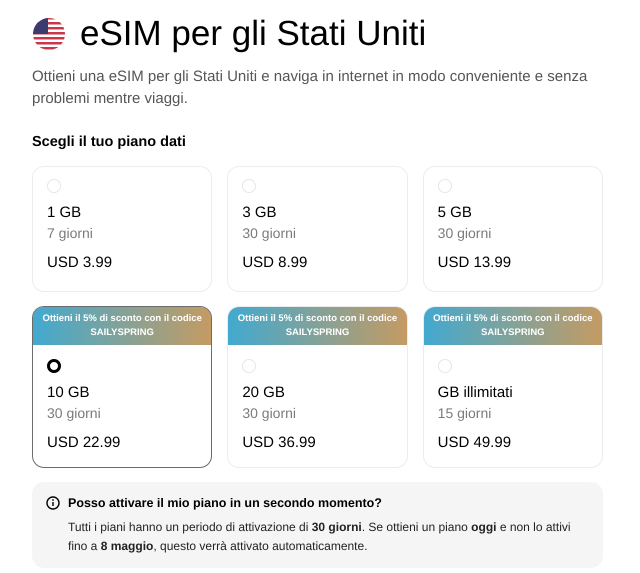  I want to click on plan-size: 1 GB, so click(64, 213).